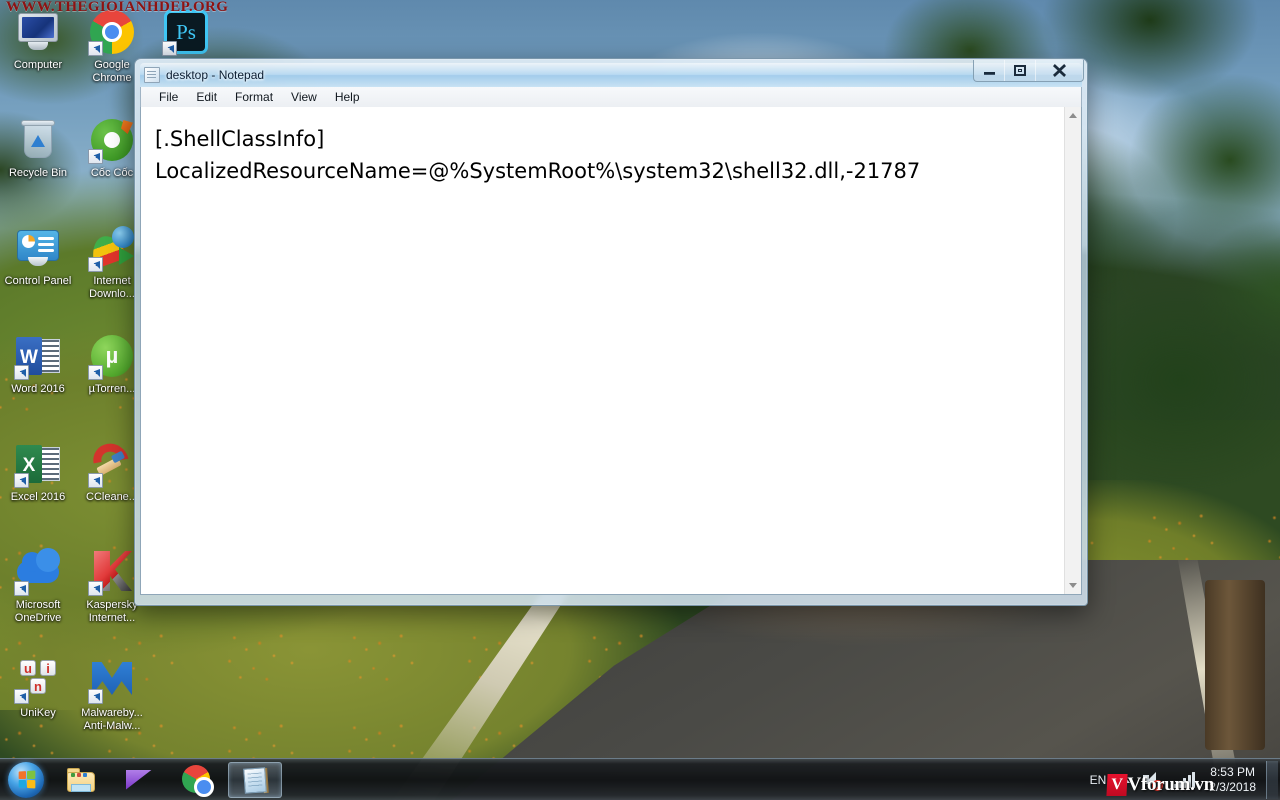  I want to click on taskbar-button-windows-media-player, so click(139, 780).